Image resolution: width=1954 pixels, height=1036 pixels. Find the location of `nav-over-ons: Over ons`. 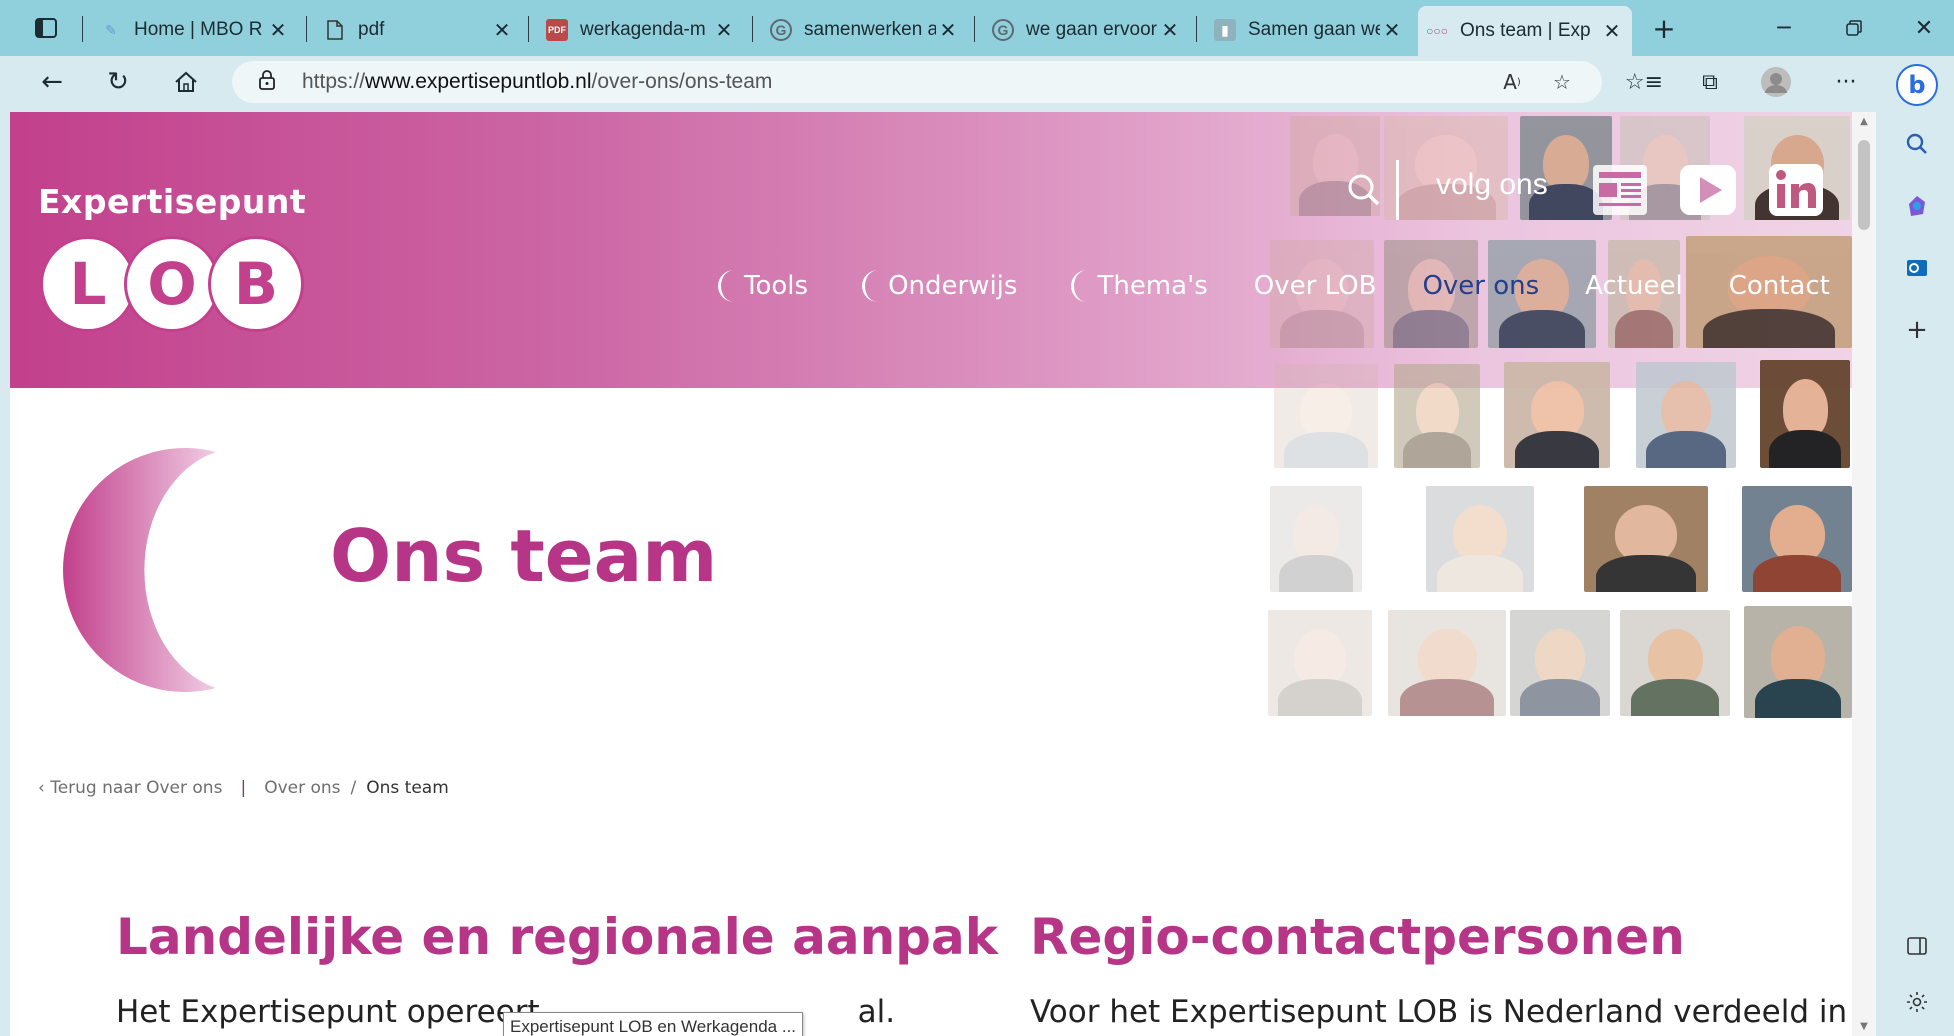

nav-over-ons: Over ons is located at coordinates (1480, 286).